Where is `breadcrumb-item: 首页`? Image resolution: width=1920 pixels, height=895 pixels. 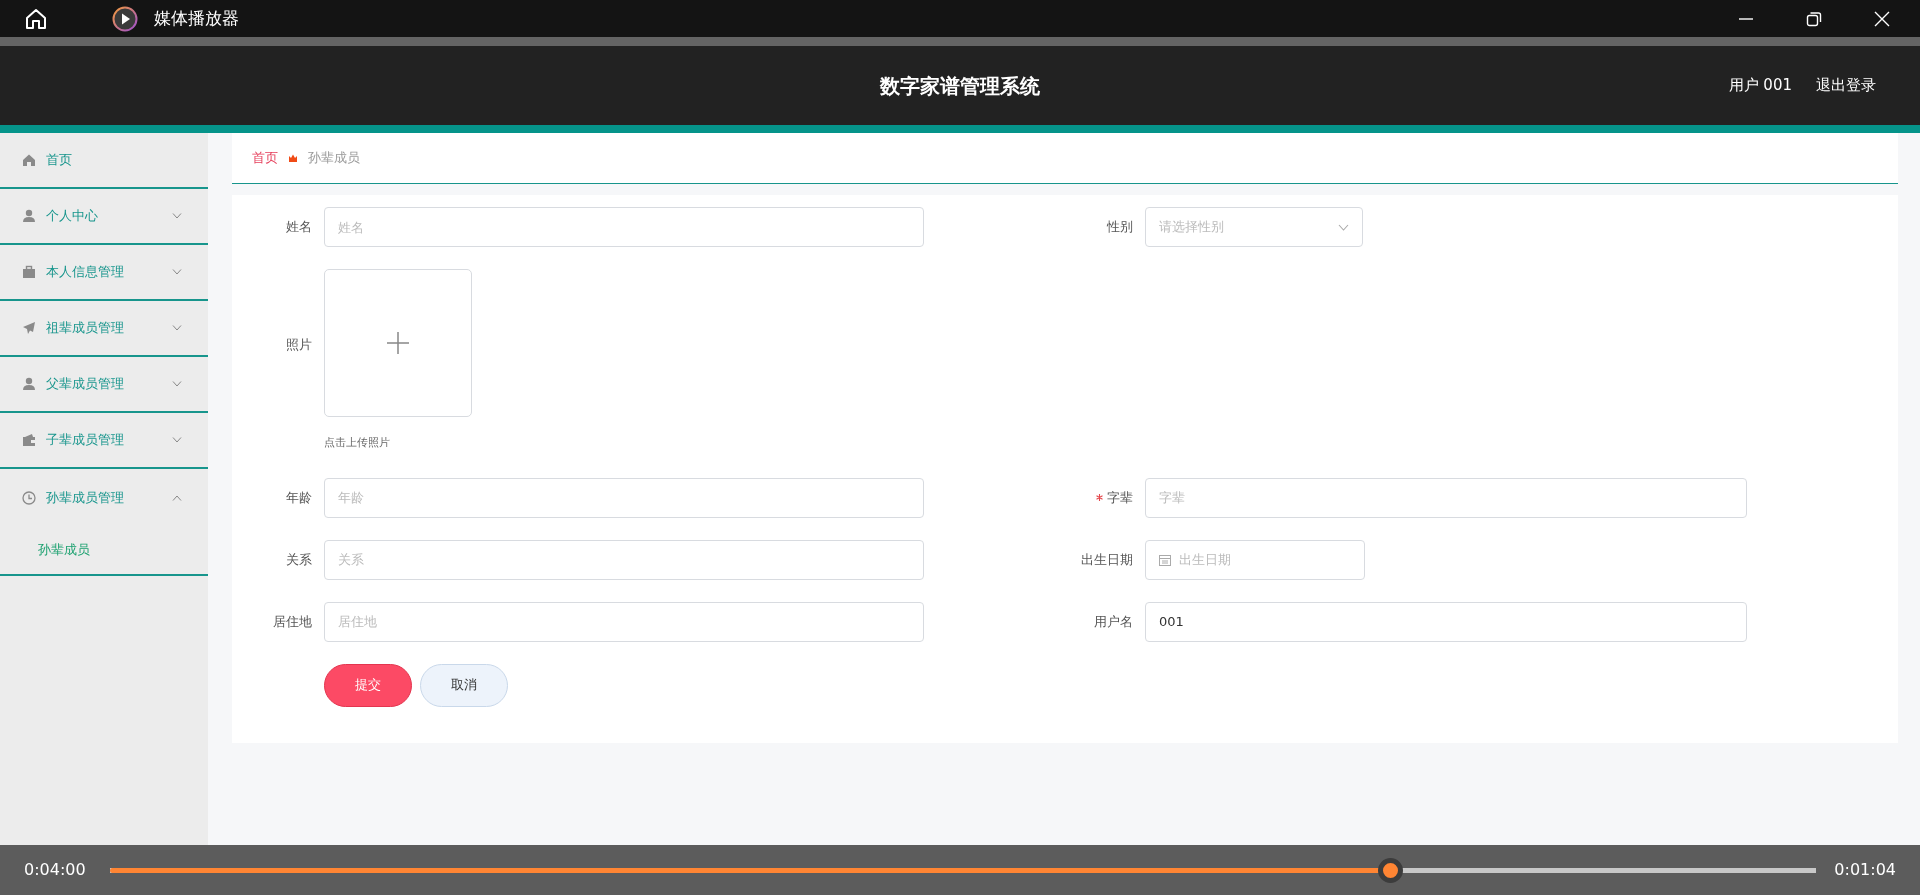
breadcrumb-item: 首页 is located at coordinates (265, 158).